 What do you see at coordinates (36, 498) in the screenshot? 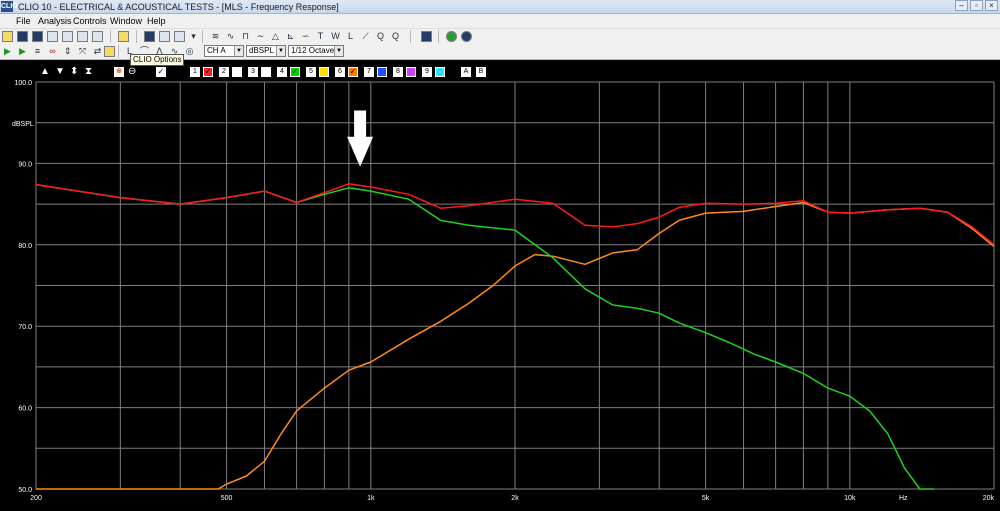
I see `x-tick-label: 200` at bounding box center [36, 498].